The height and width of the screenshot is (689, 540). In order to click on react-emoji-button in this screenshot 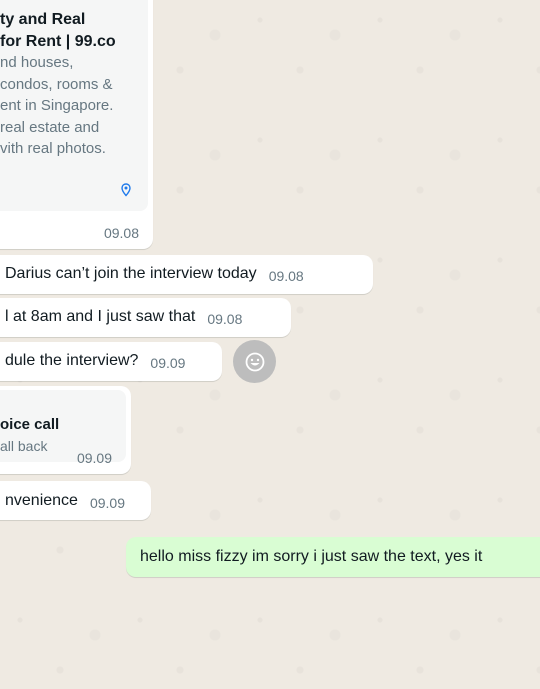, I will do `click(254, 361)`.